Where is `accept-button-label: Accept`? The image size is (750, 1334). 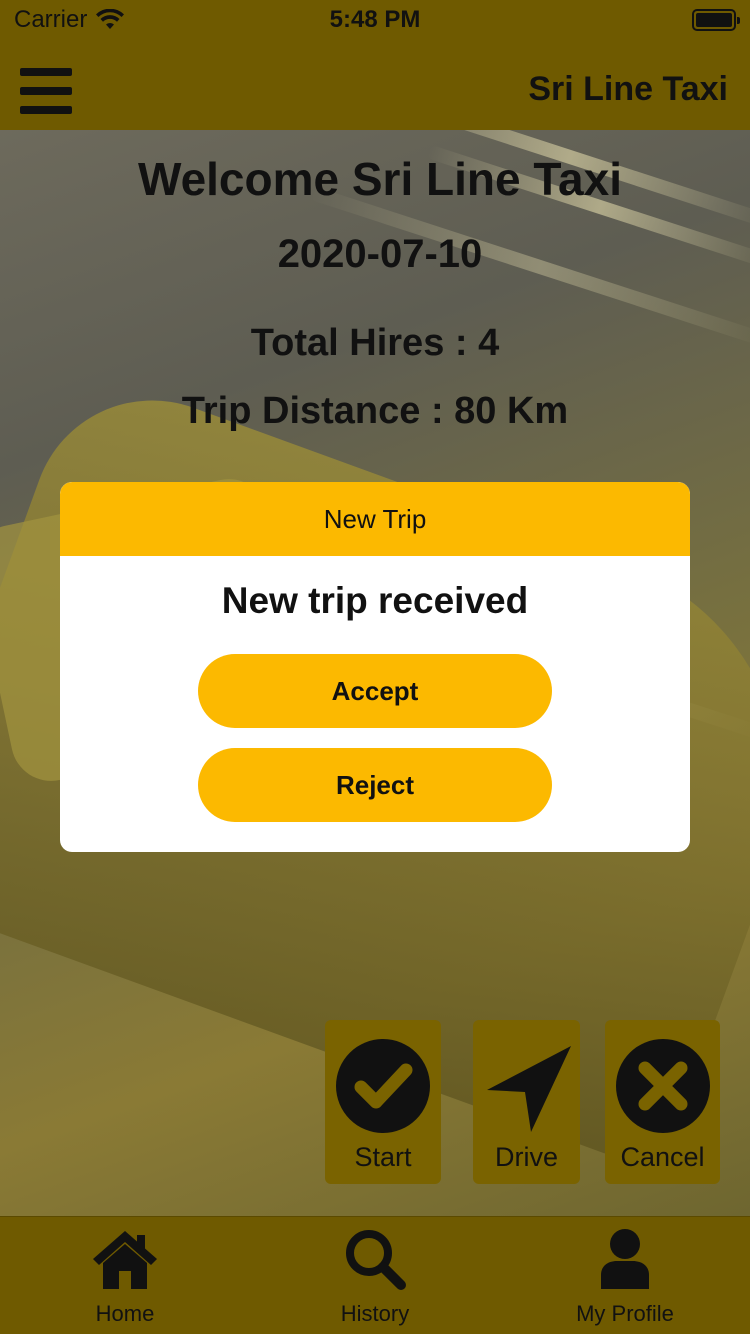
accept-button-label: Accept is located at coordinates (375, 690).